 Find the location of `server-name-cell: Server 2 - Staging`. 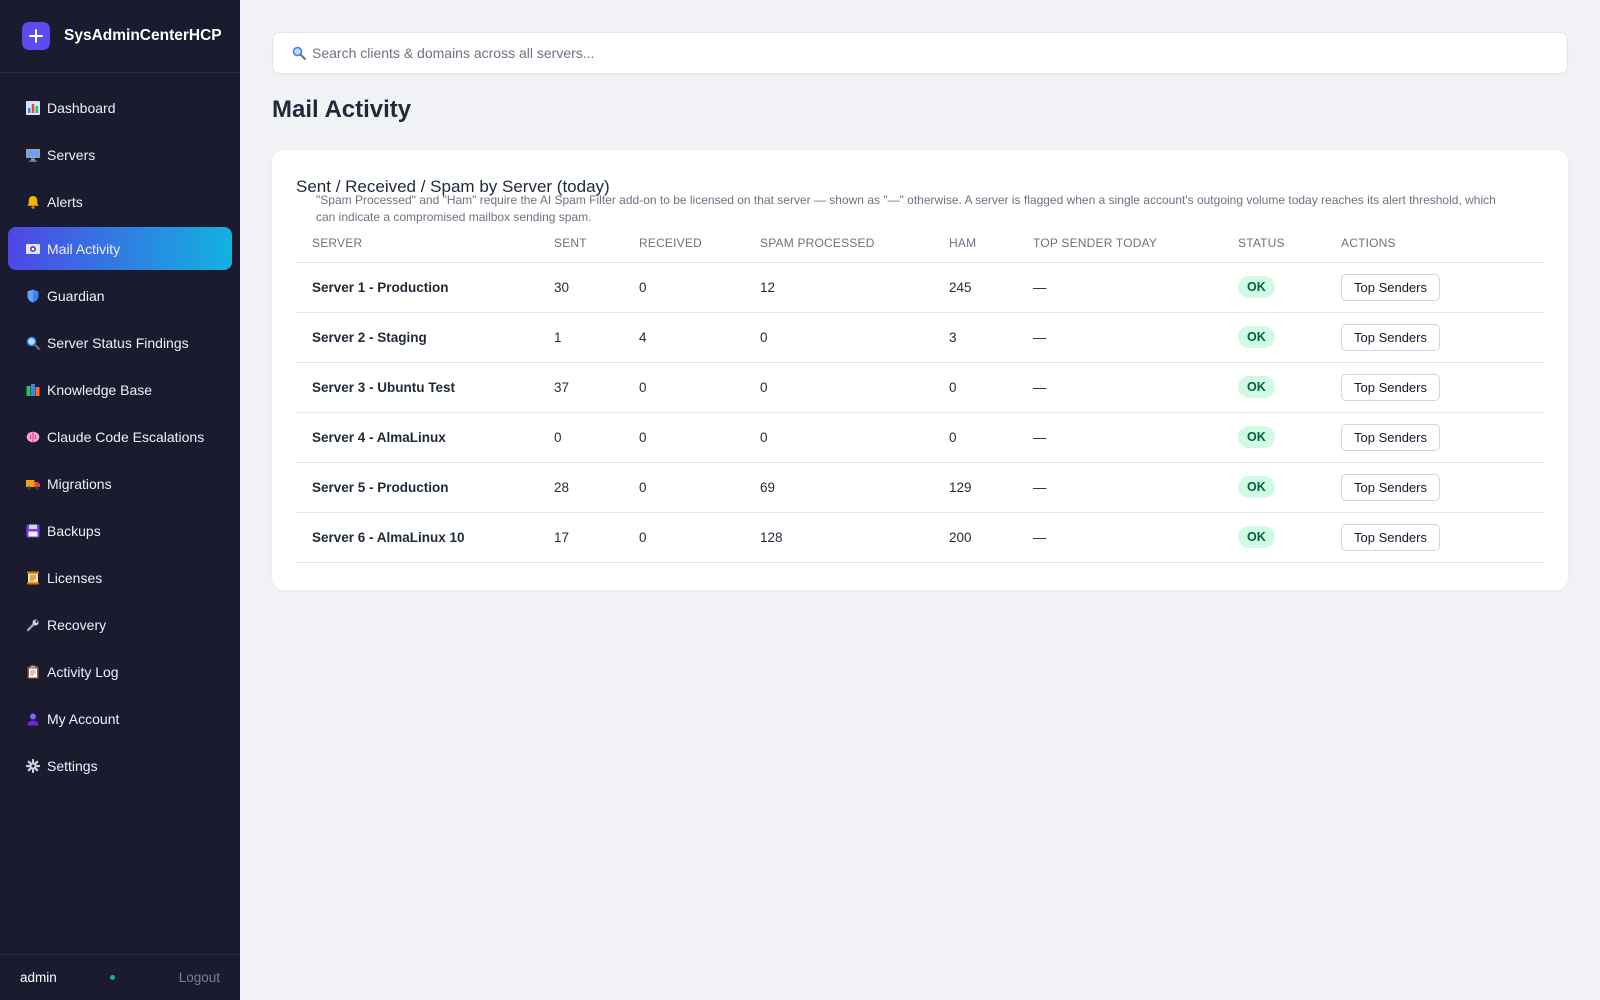

server-name-cell: Server 2 - Staging is located at coordinates (425, 337).